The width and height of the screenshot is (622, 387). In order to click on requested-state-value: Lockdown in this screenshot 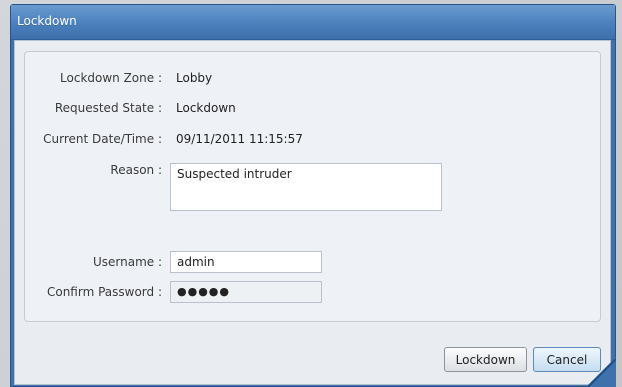, I will do `click(206, 108)`.